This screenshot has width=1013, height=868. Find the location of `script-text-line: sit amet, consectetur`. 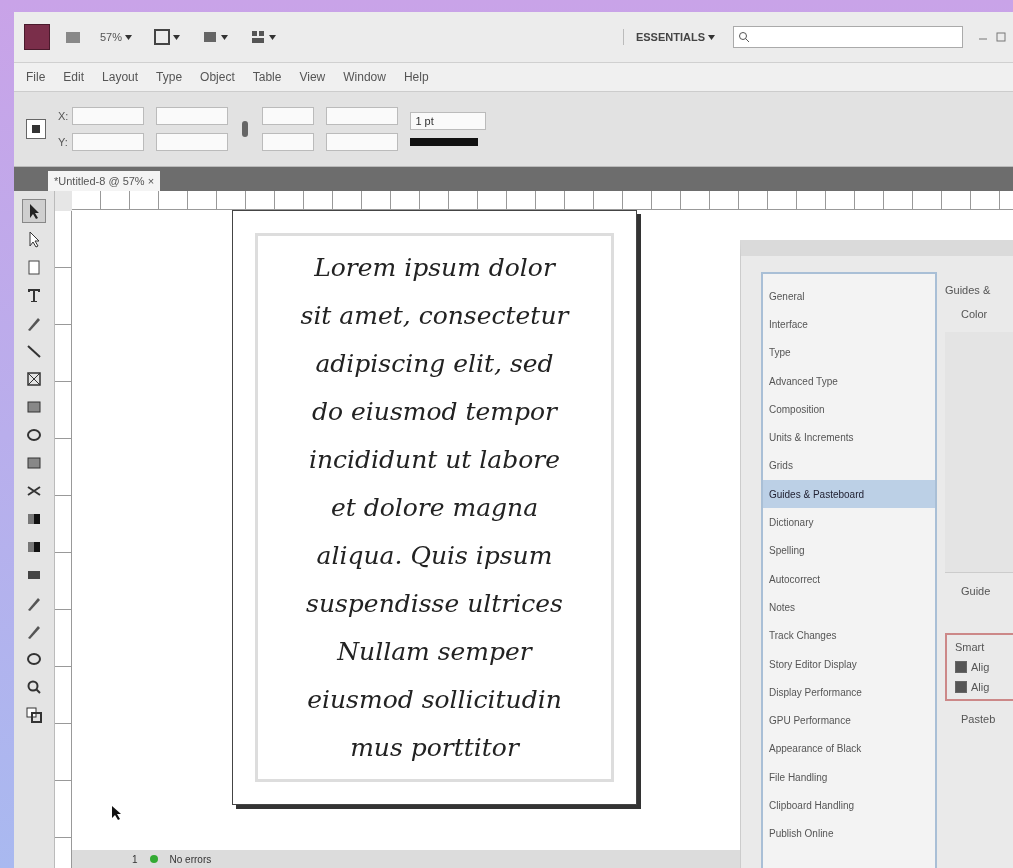

script-text-line: sit amet, consectetur is located at coordinates (434, 315).